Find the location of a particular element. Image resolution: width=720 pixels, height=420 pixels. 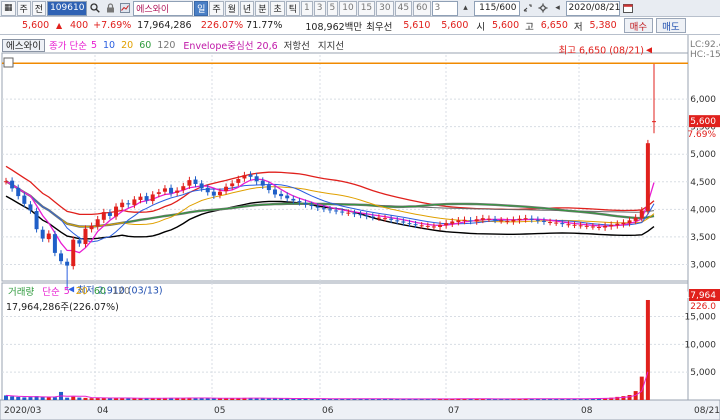

date-field: 2020/08/21 is located at coordinates (592, 8).